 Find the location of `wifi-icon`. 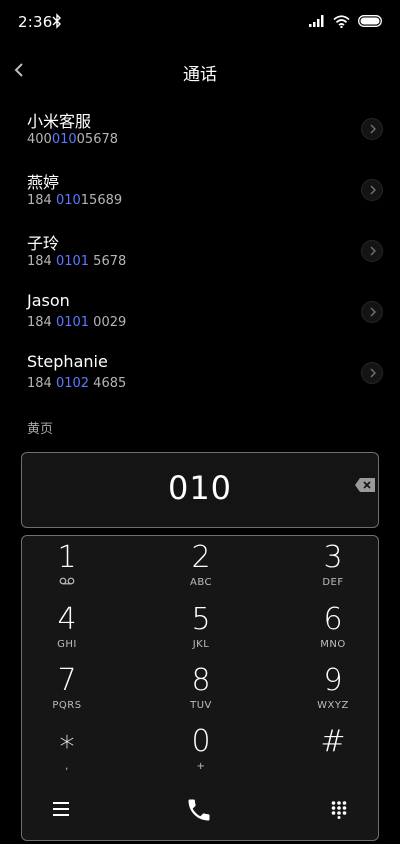

wifi-icon is located at coordinates (341, 21).